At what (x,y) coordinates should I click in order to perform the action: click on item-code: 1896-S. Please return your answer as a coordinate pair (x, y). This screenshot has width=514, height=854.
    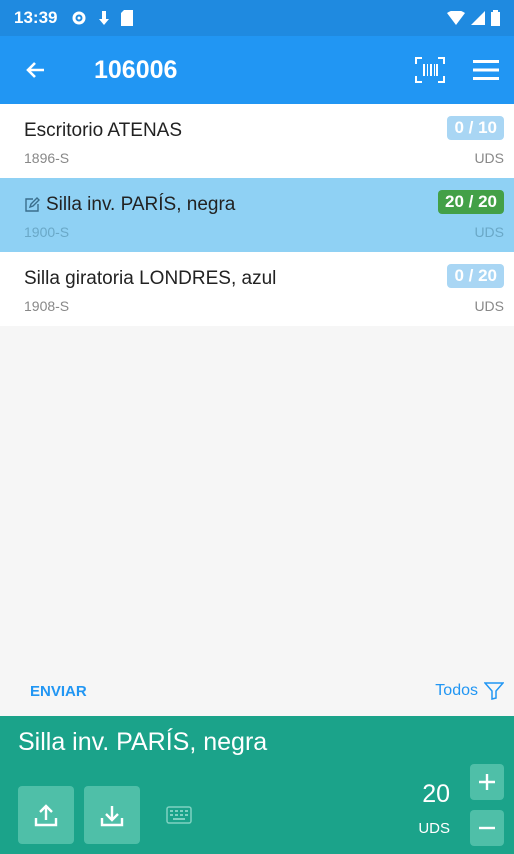
    Looking at the image, I should click on (47, 158).